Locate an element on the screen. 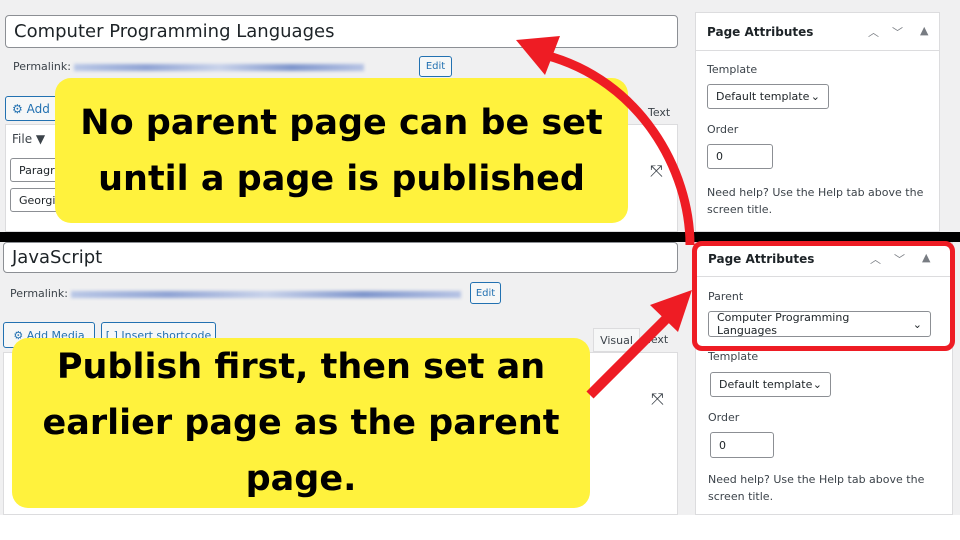 This screenshot has height=540, width=960. arrow-to-parent is located at coordinates (630, 355).